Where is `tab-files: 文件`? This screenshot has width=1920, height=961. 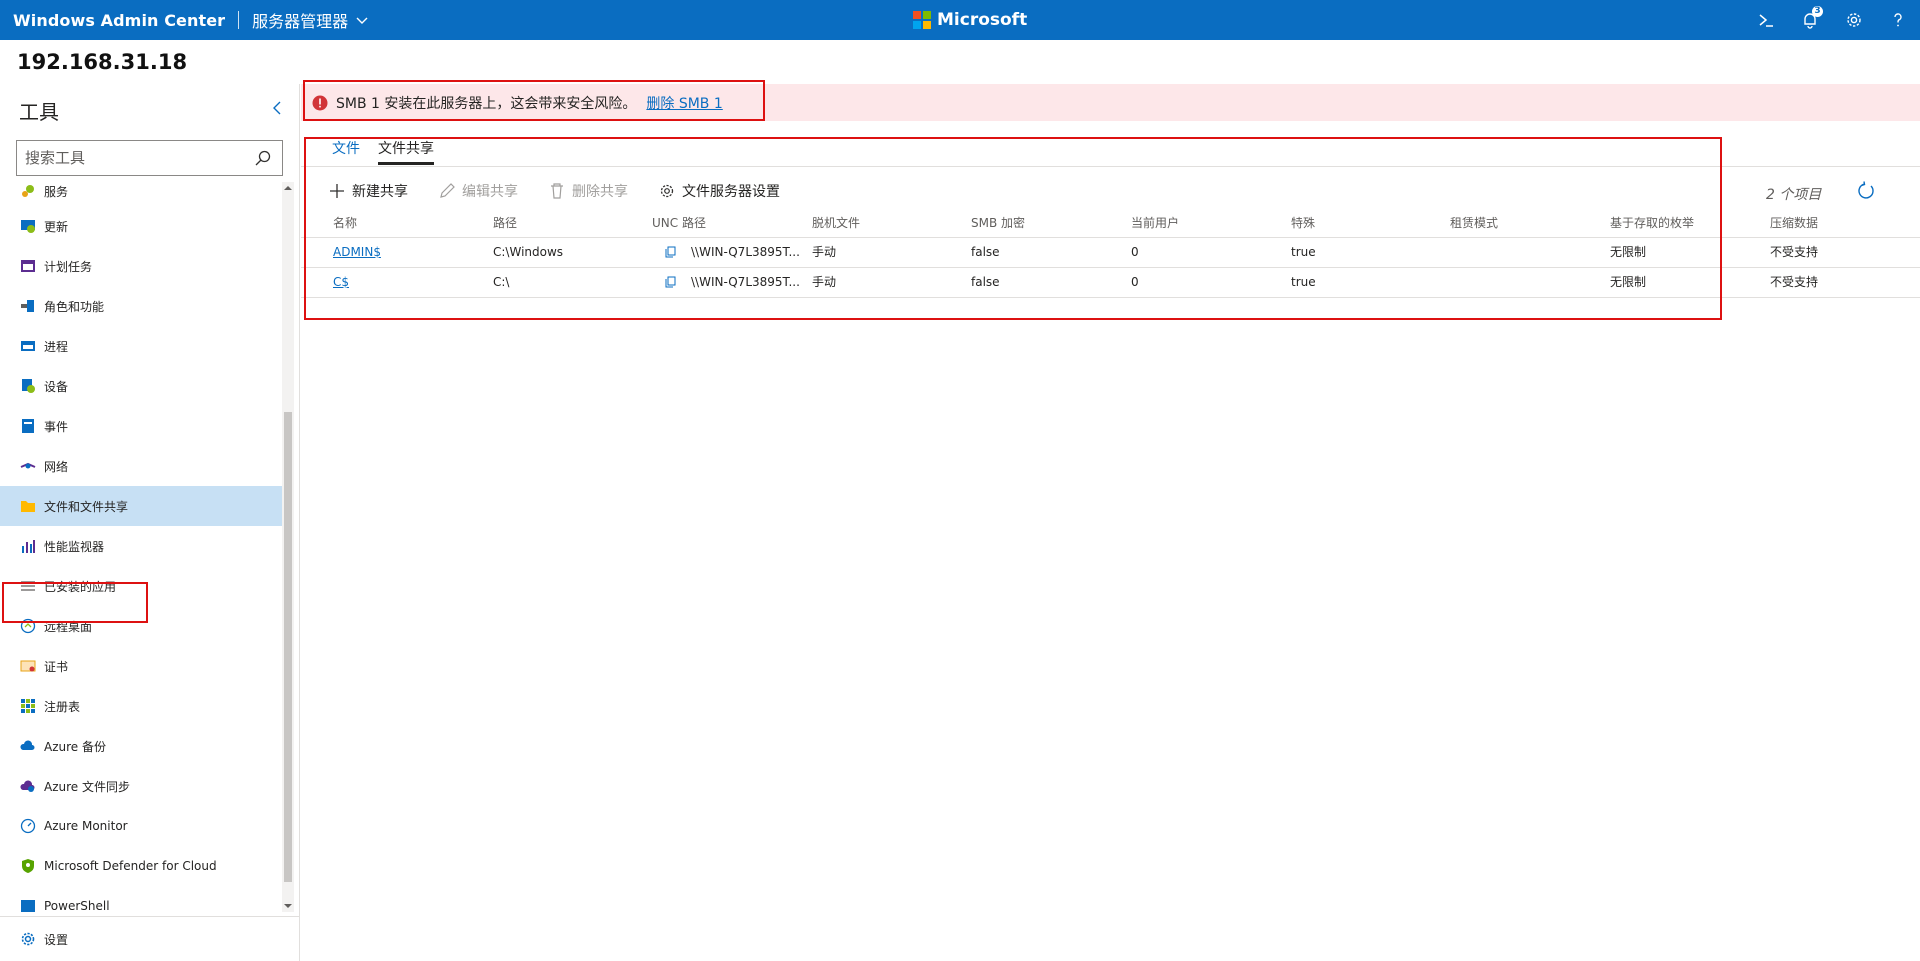
tab-files: 文件 is located at coordinates (346, 148).